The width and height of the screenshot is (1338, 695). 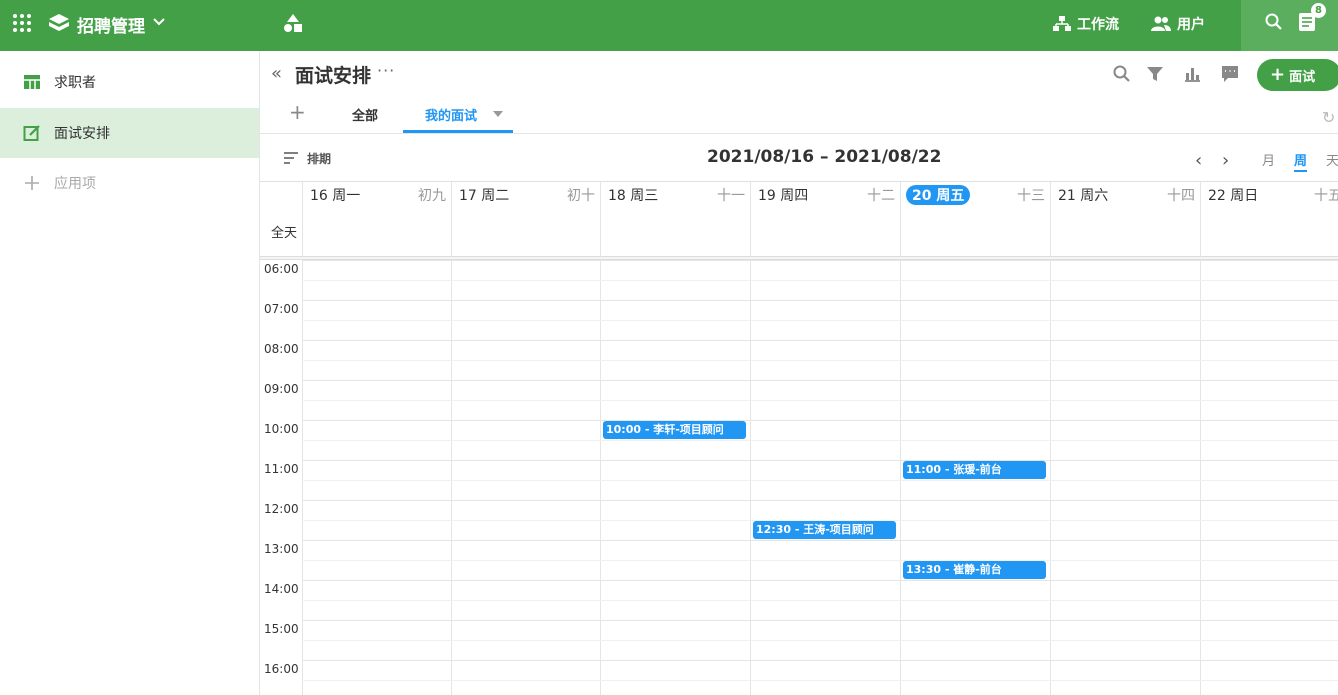 I want to click on sidebar-item-label: 求职者, so click(x=75, y=83).